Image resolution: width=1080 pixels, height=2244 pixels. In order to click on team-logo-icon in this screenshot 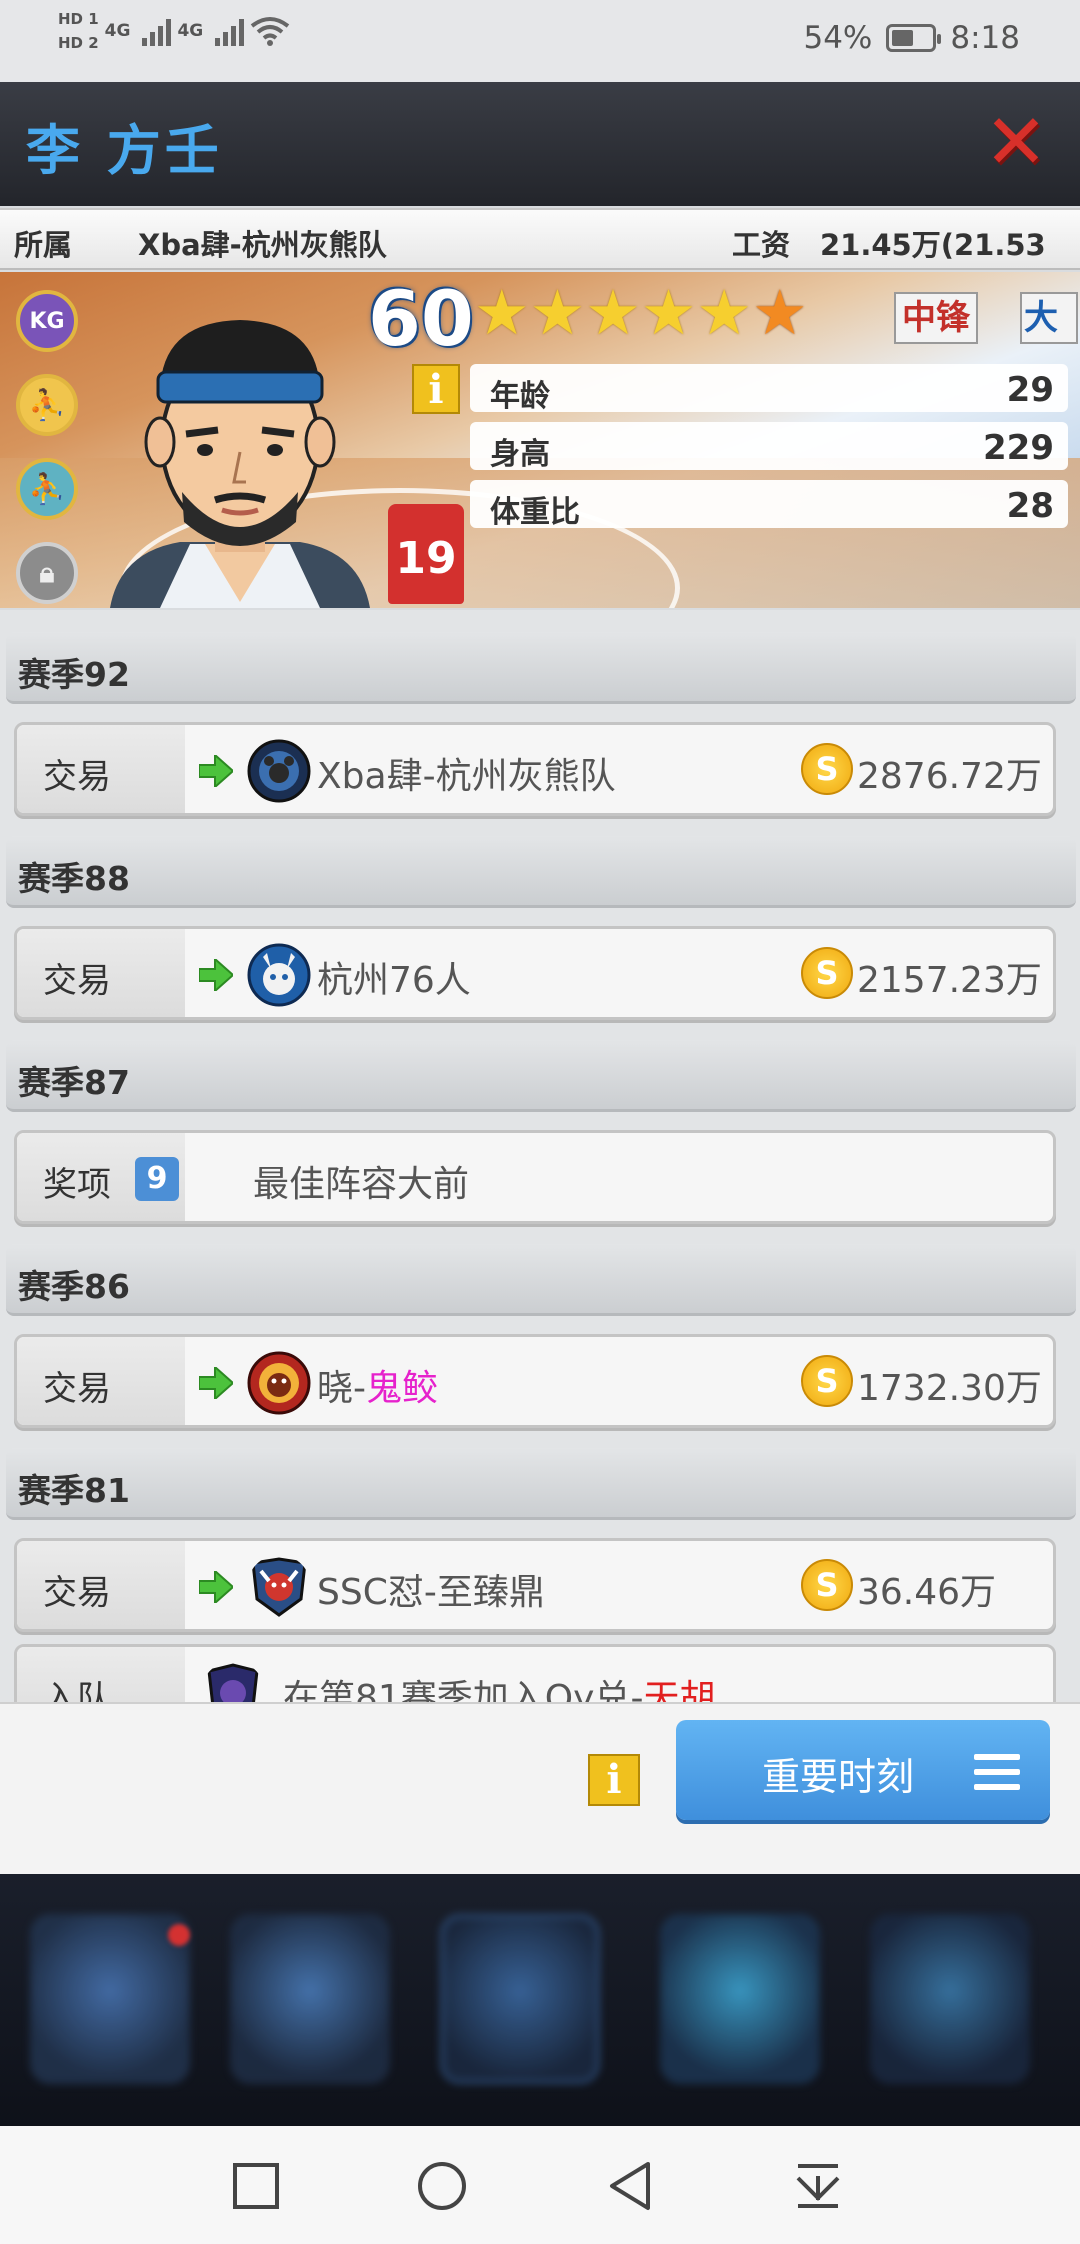, I will do `click(233, 1682)`.